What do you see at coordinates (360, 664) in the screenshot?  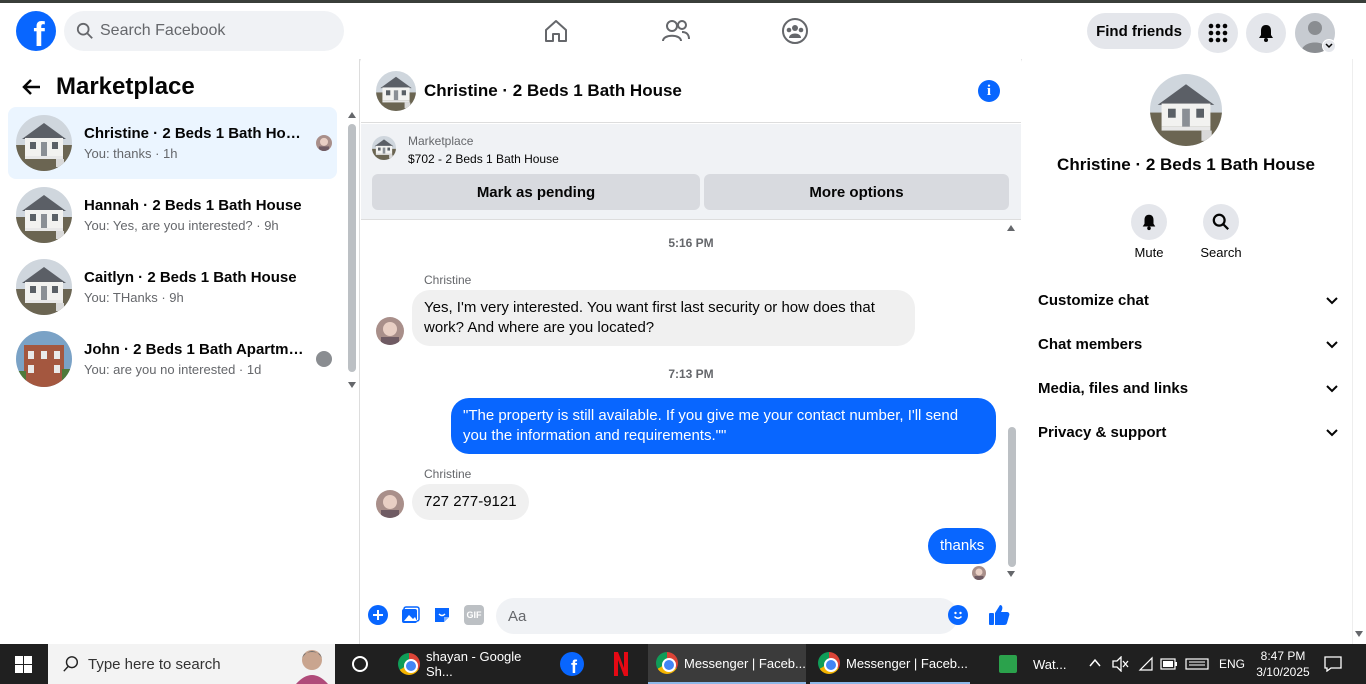 I see `task-view-icon` at bounding box center [360, 664].